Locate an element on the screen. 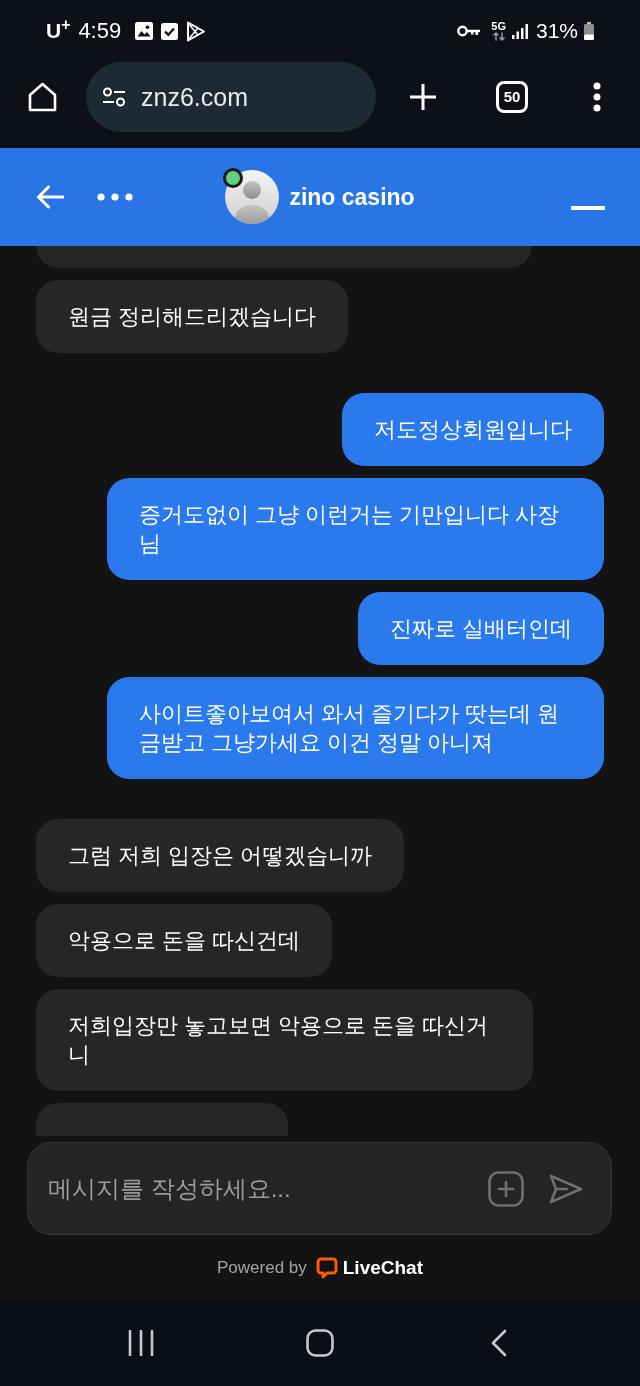 The height and width of the screenshot is (1386, 640). message-bubble: 사이트좋아보여서 와서 즐기다가 땃는데 원금받고 그냥가세요 이건 정말 아니져 is located at coordinates (355, 728).